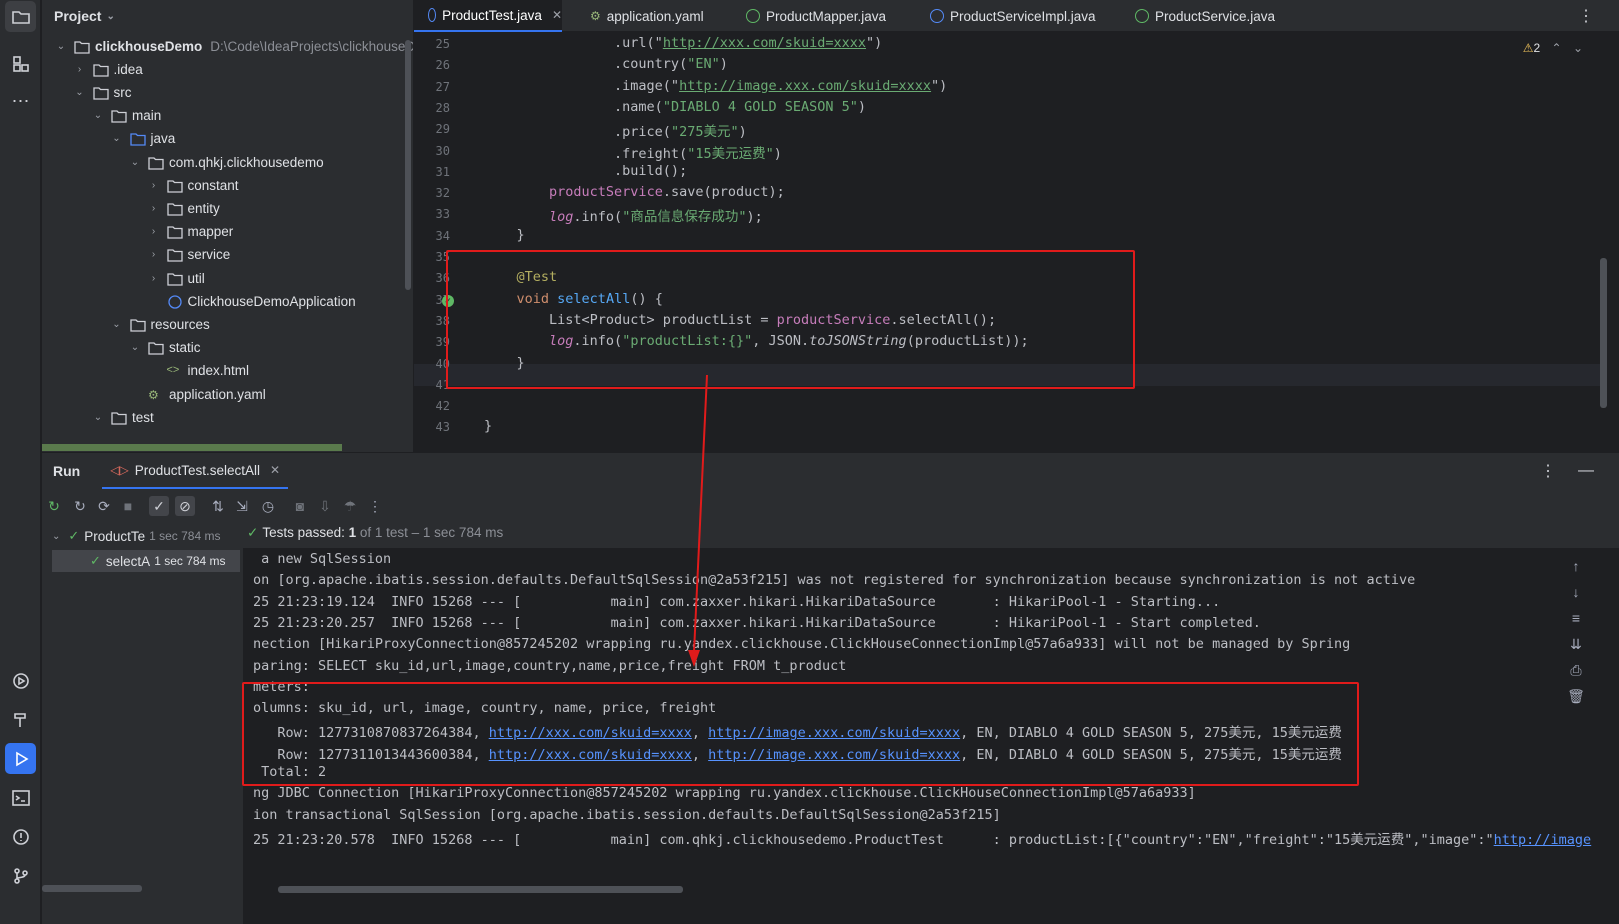  I want to click on editor-tab-application-yaml: ⚙ application.yaml, so click(646, 16).